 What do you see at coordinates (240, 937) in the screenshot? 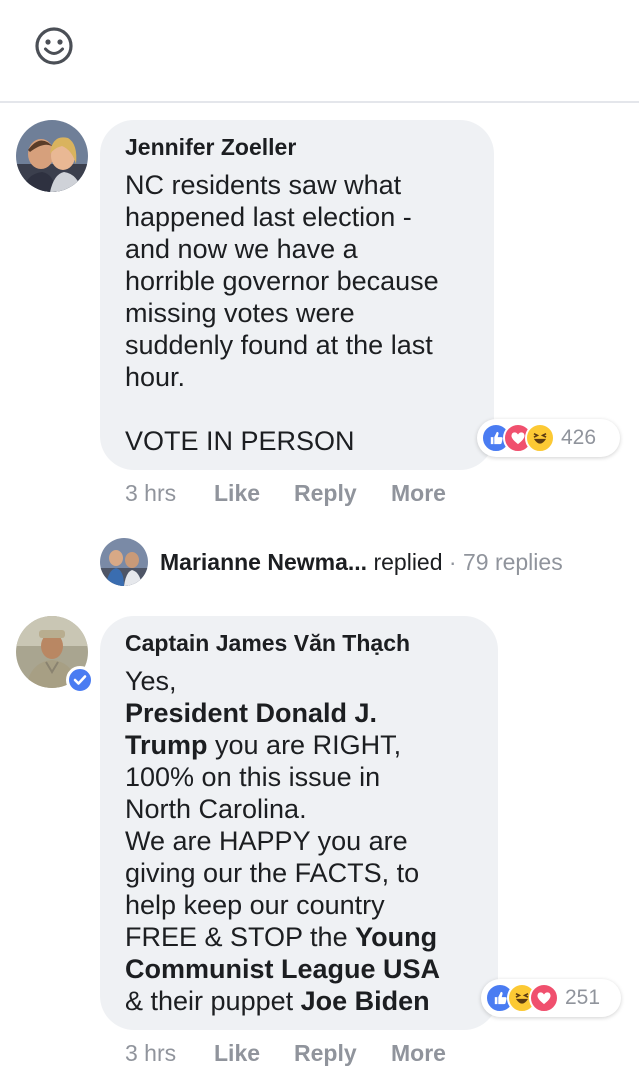
I see `comment-line: FREE & STOP the` at bounding box center [240, 937].